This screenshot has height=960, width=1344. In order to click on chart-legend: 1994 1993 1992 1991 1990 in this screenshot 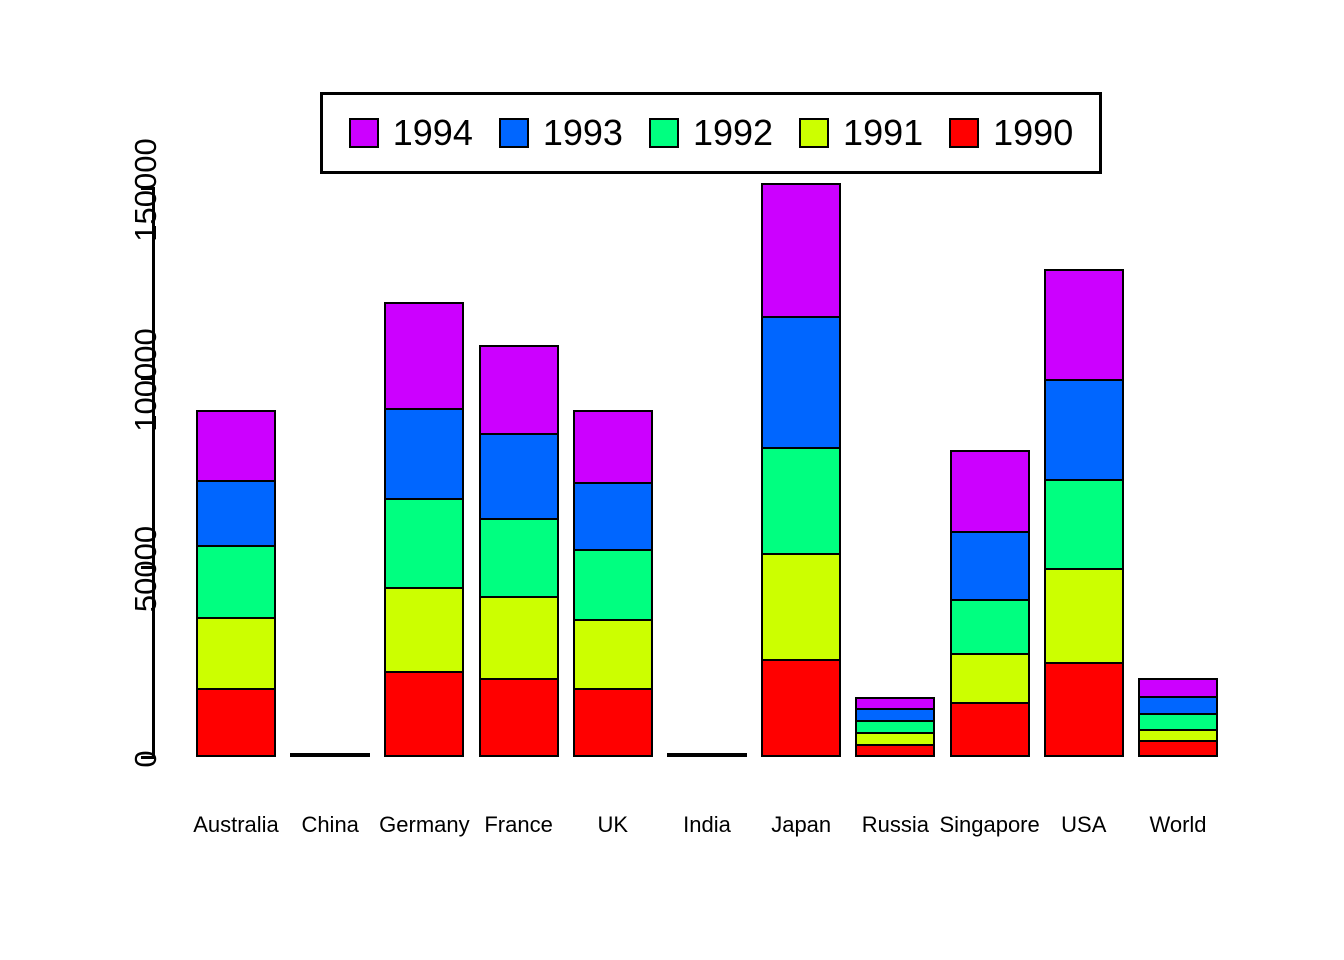, I will do `click(711, 133)`.